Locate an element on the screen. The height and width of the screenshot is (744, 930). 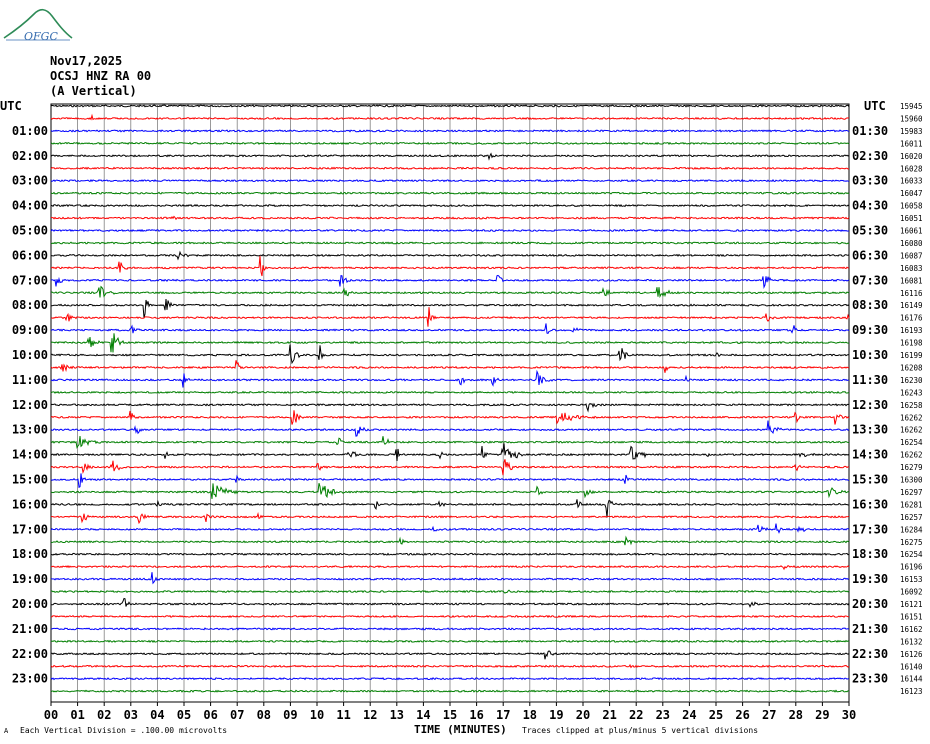
x-tick-label: 27 is located at coordinates (769, 715).